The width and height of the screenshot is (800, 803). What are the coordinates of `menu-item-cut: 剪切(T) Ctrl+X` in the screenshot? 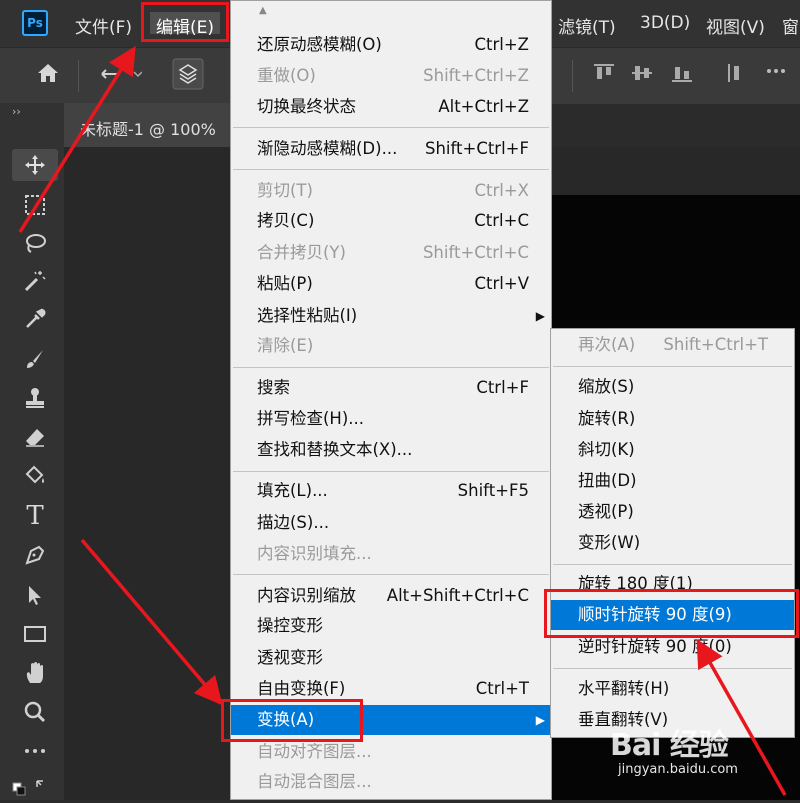 It's located at (391, 191).